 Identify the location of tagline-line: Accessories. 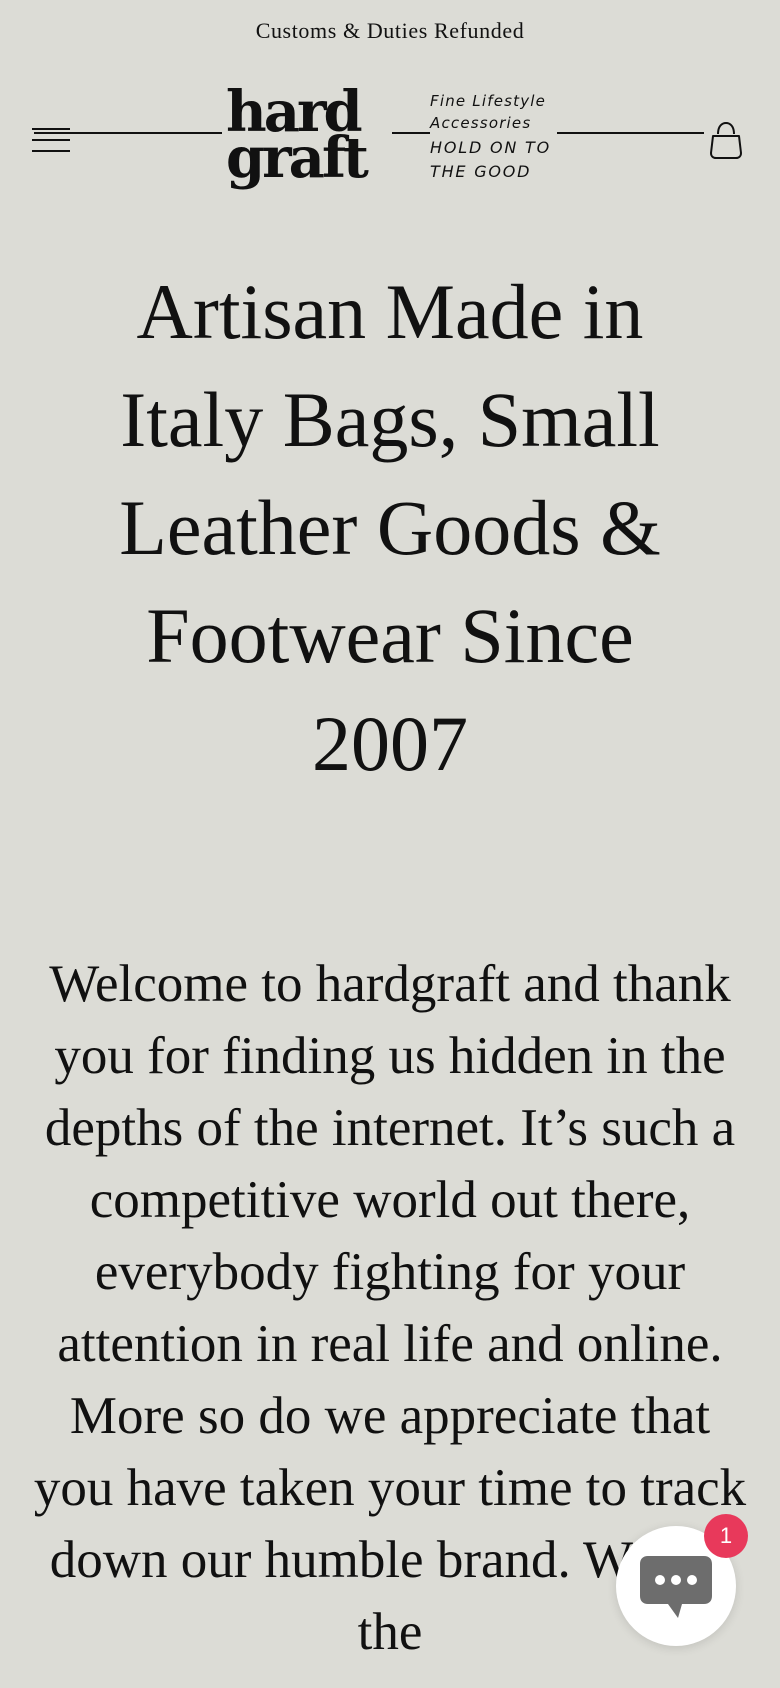
(481, 123).